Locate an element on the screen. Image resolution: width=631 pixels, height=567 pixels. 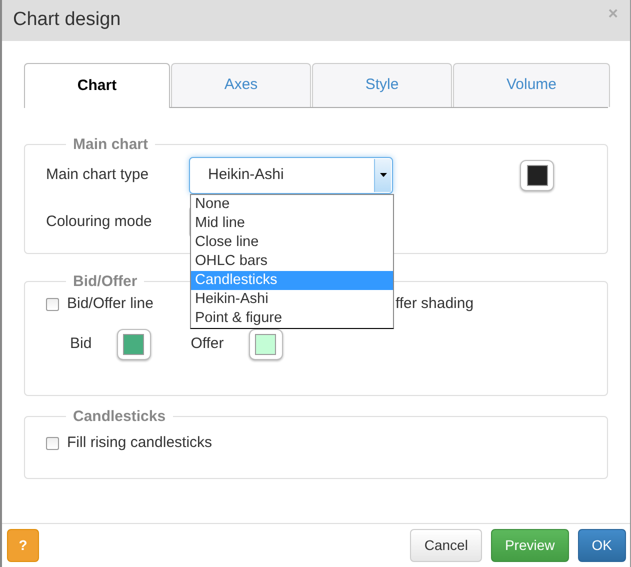
tab: Chart is located at coordinates (97, 85).